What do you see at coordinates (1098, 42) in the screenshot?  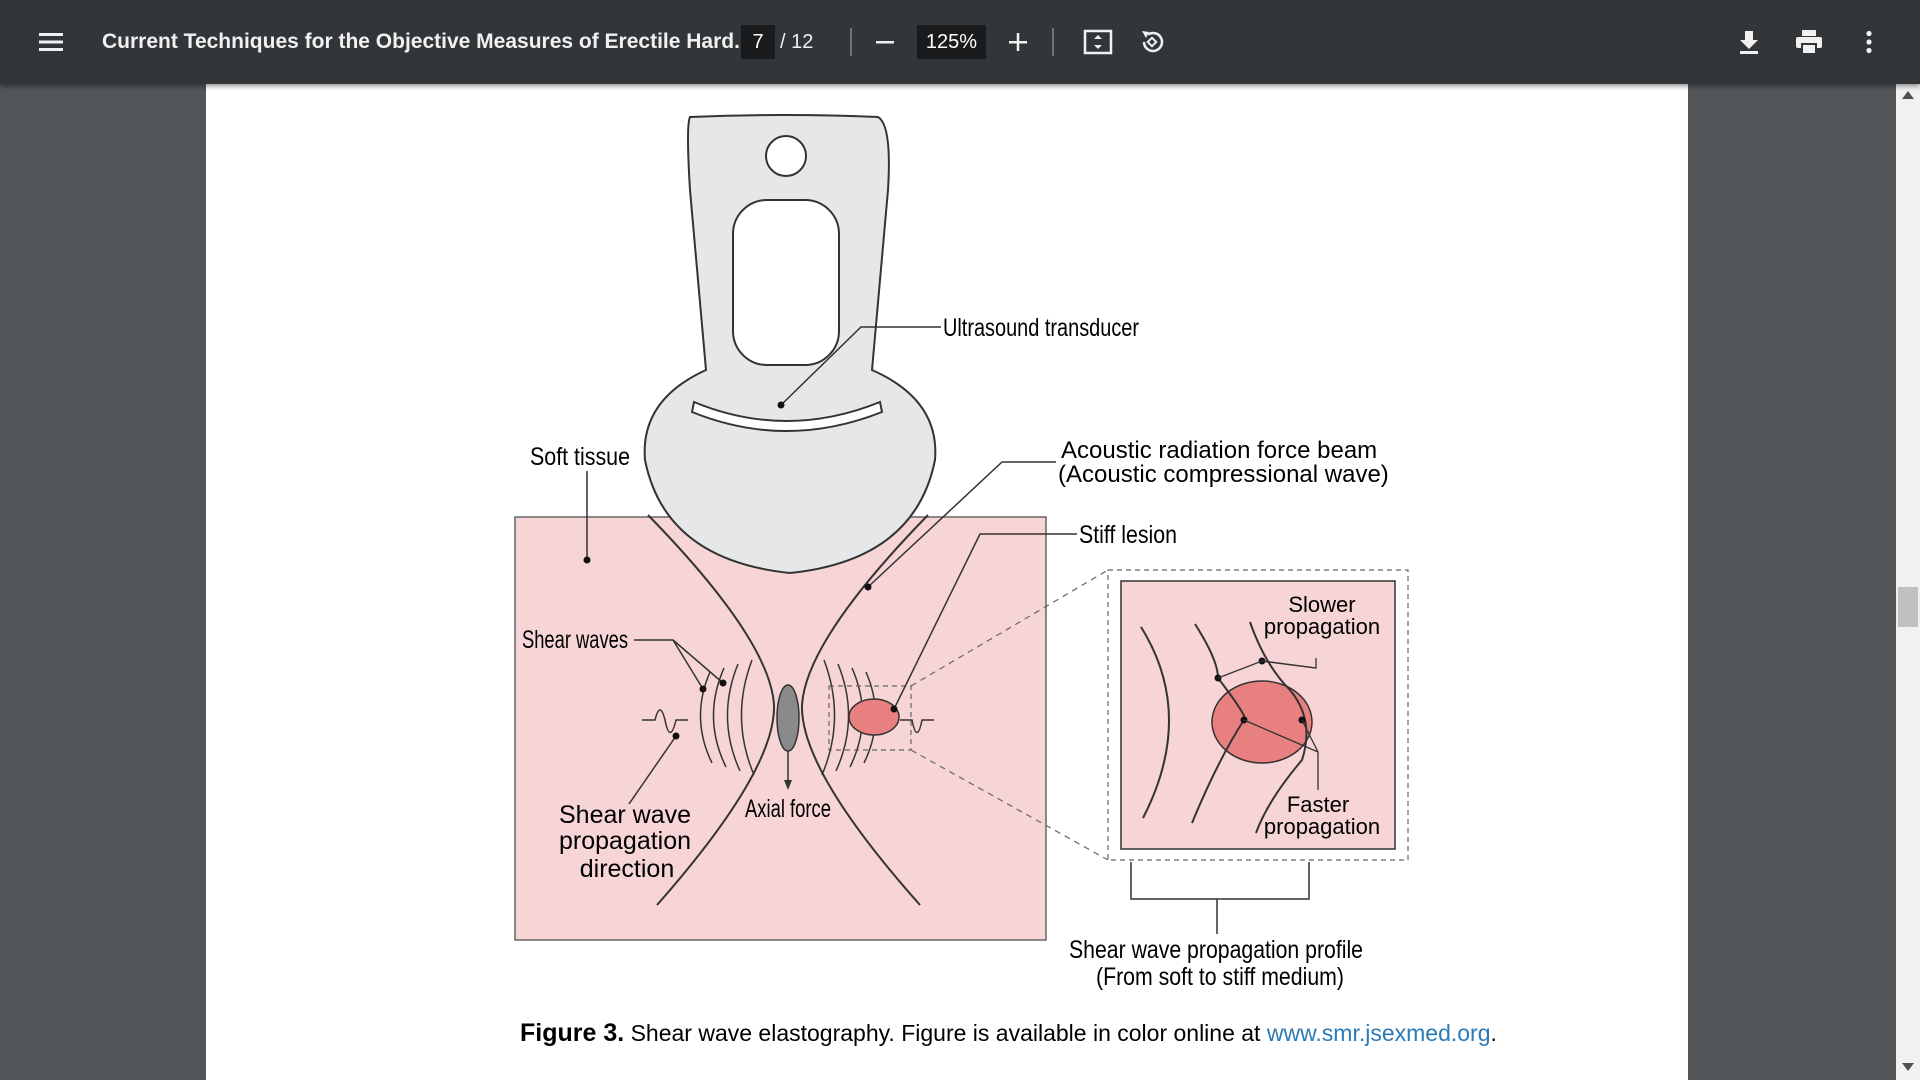 I see `fit-page-icon` at bounding box center [1098, 42].